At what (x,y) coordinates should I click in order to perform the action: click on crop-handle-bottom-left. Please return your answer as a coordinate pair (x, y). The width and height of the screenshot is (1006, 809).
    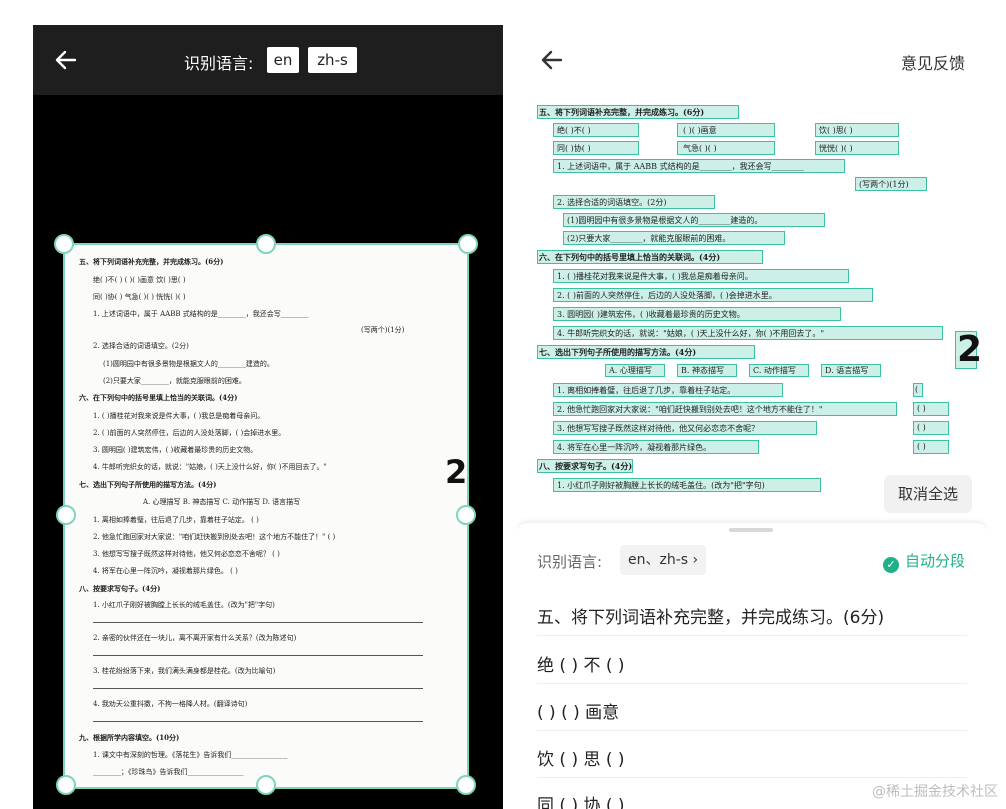
    Looking at the image, I should click on (66, 785).